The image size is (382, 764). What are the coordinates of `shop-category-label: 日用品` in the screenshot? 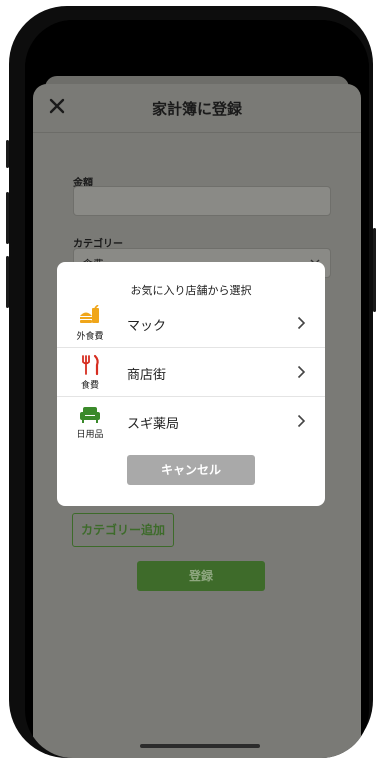 It's located at (90, 435).